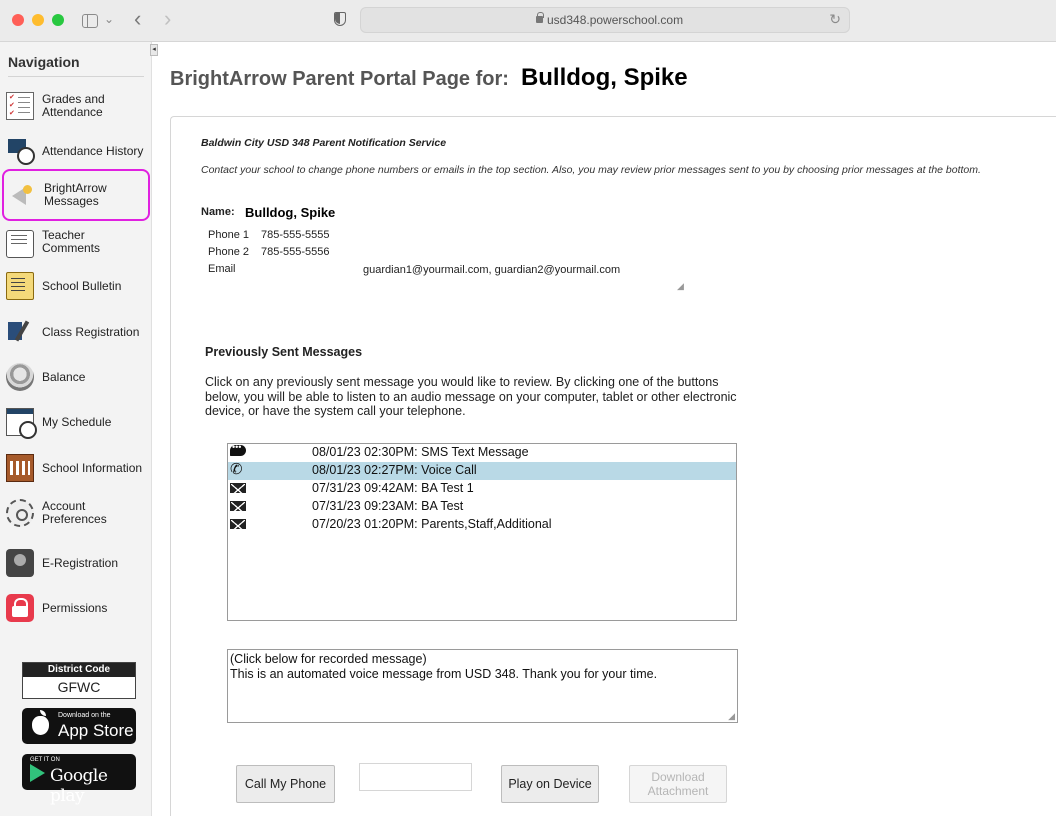 The image size is (1056, 816). Describe the element at coordinates (96, 730) in the screenshot. I see `app-store-big-text: App Store` at that location.